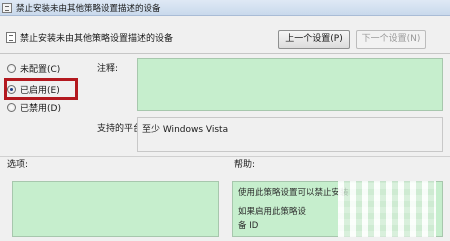 This screenshot has width=450, height=241. Describe the element at coordinates (225, 8) in the screenshot. I see `title-bar: 禁止安装未由其他策略设置描述的设备` at that location.